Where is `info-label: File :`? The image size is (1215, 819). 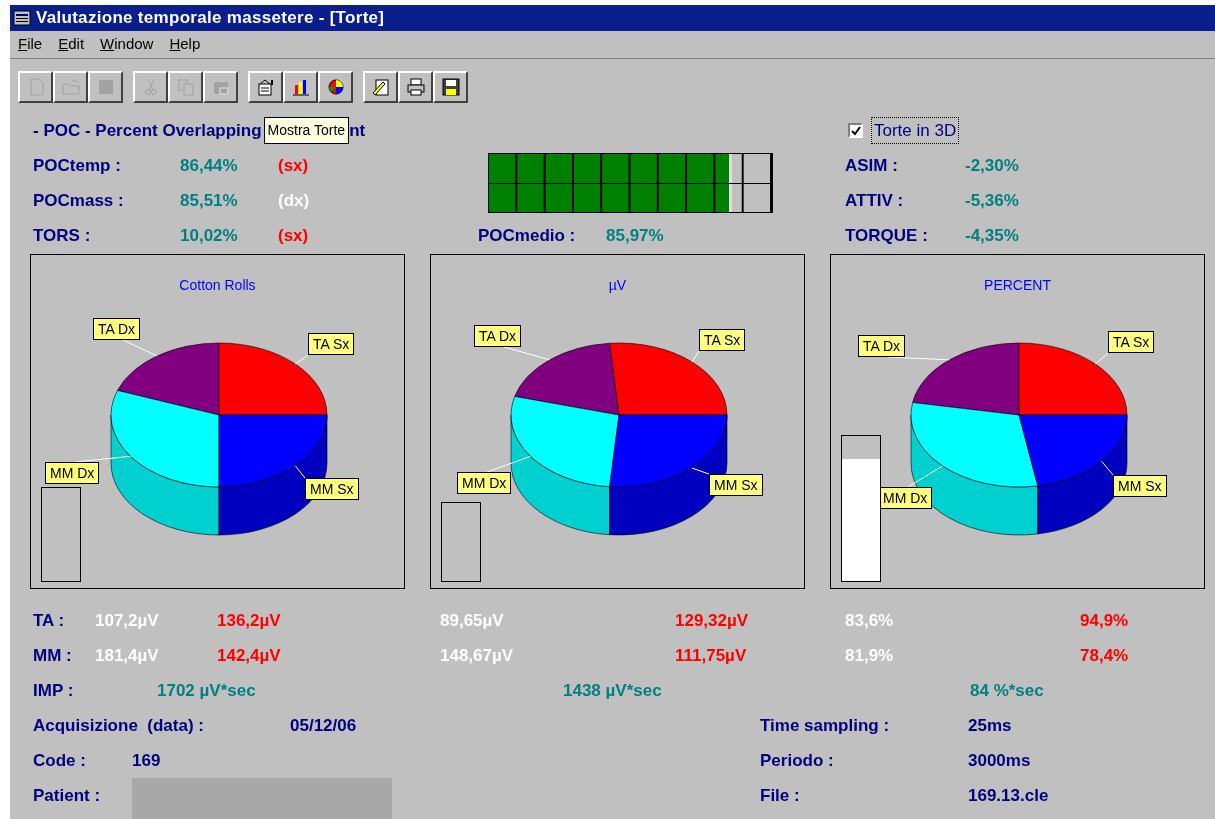 info-label: File : is located at coordinates (780, 795).